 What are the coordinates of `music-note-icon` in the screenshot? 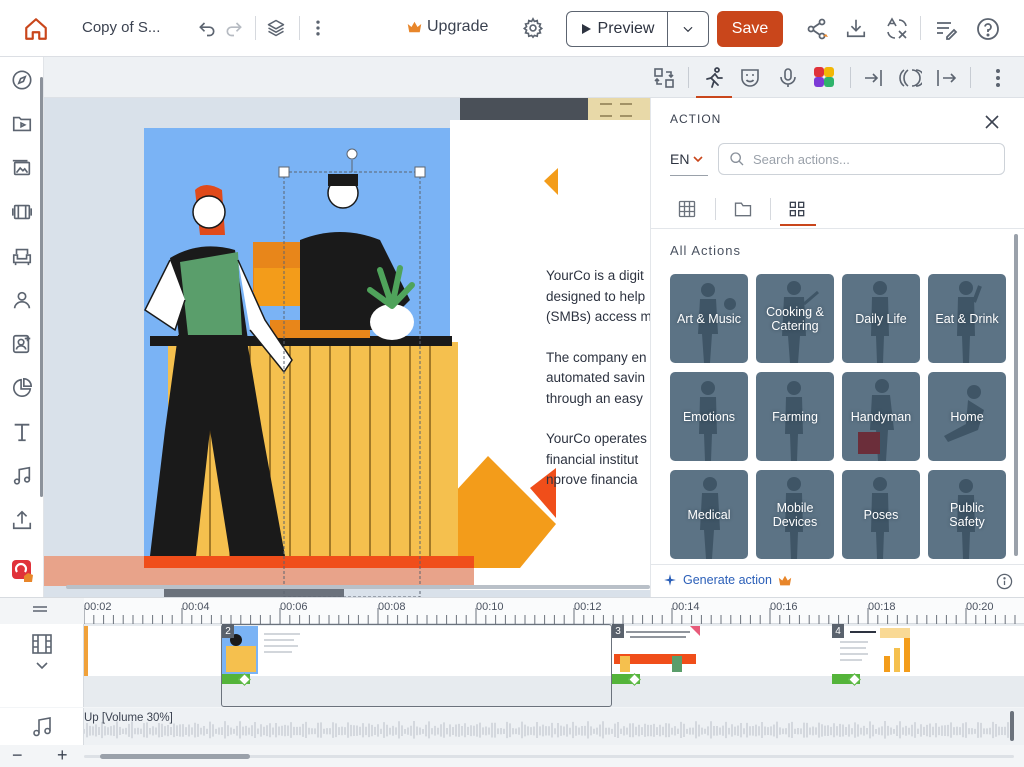 It's located at (42, 727).